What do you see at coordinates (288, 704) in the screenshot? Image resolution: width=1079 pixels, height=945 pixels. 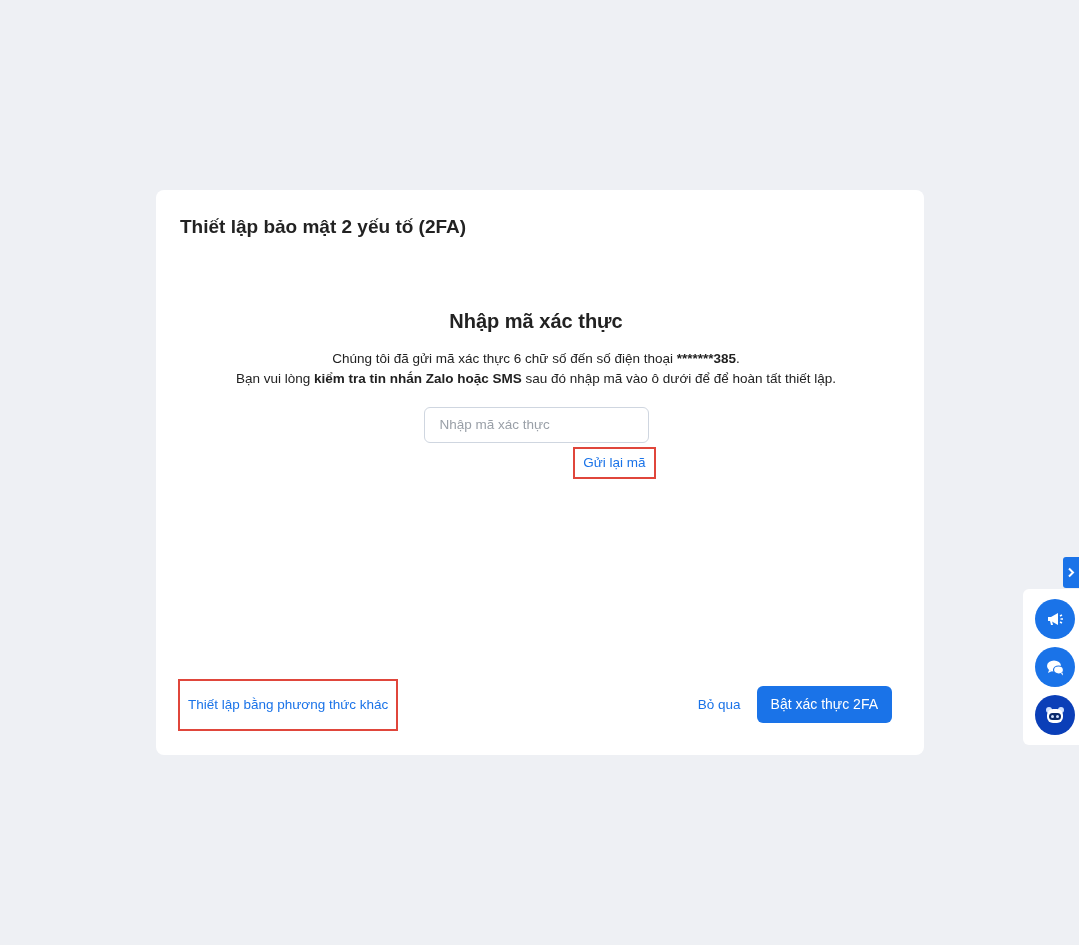 I see `other-method-link: Thiết lập bằng phương thức khác` at bounding box center [288, 704].